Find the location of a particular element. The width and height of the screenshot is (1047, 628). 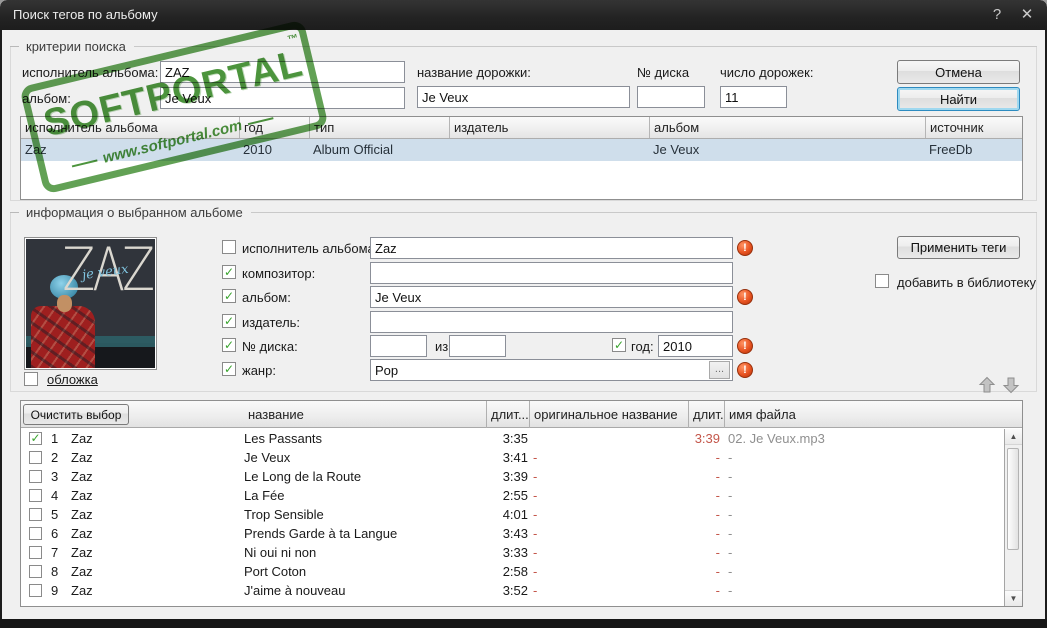

album-warning-icon is located at coordinates (745, 297).